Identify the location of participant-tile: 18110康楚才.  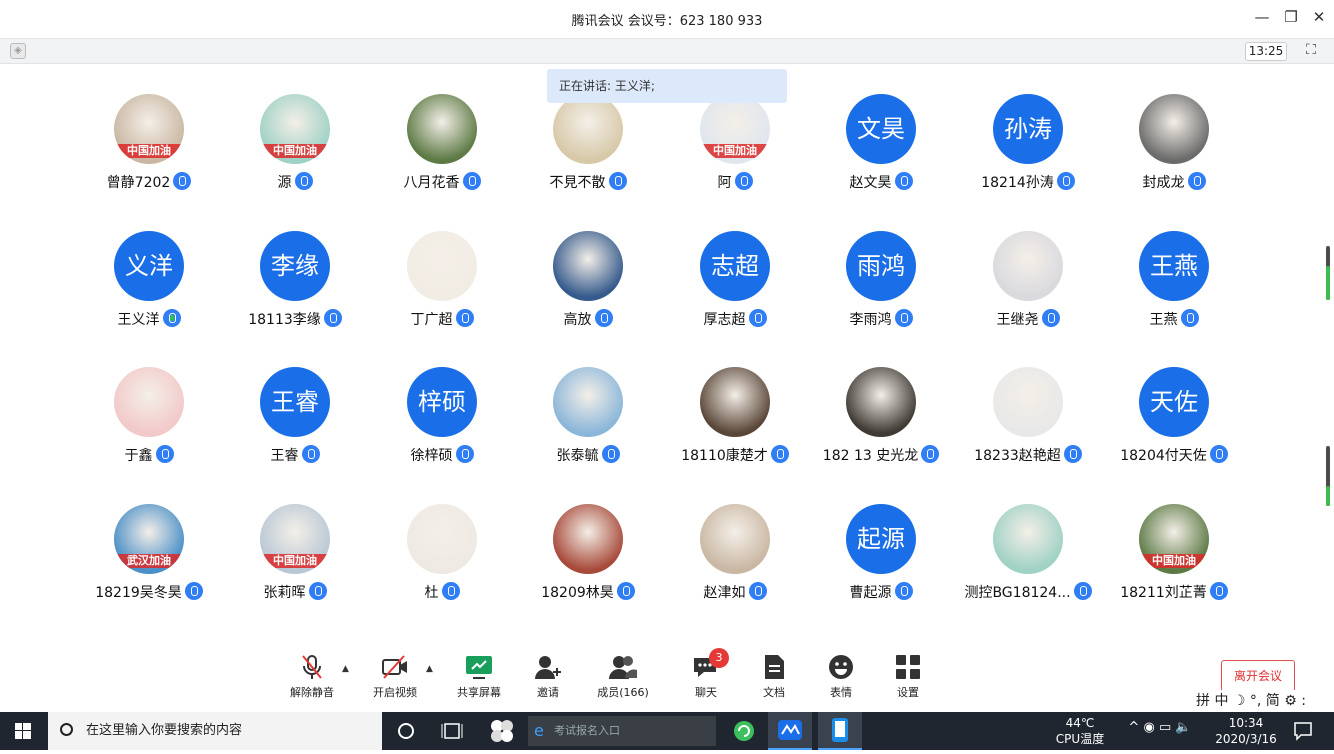
(735, 432).